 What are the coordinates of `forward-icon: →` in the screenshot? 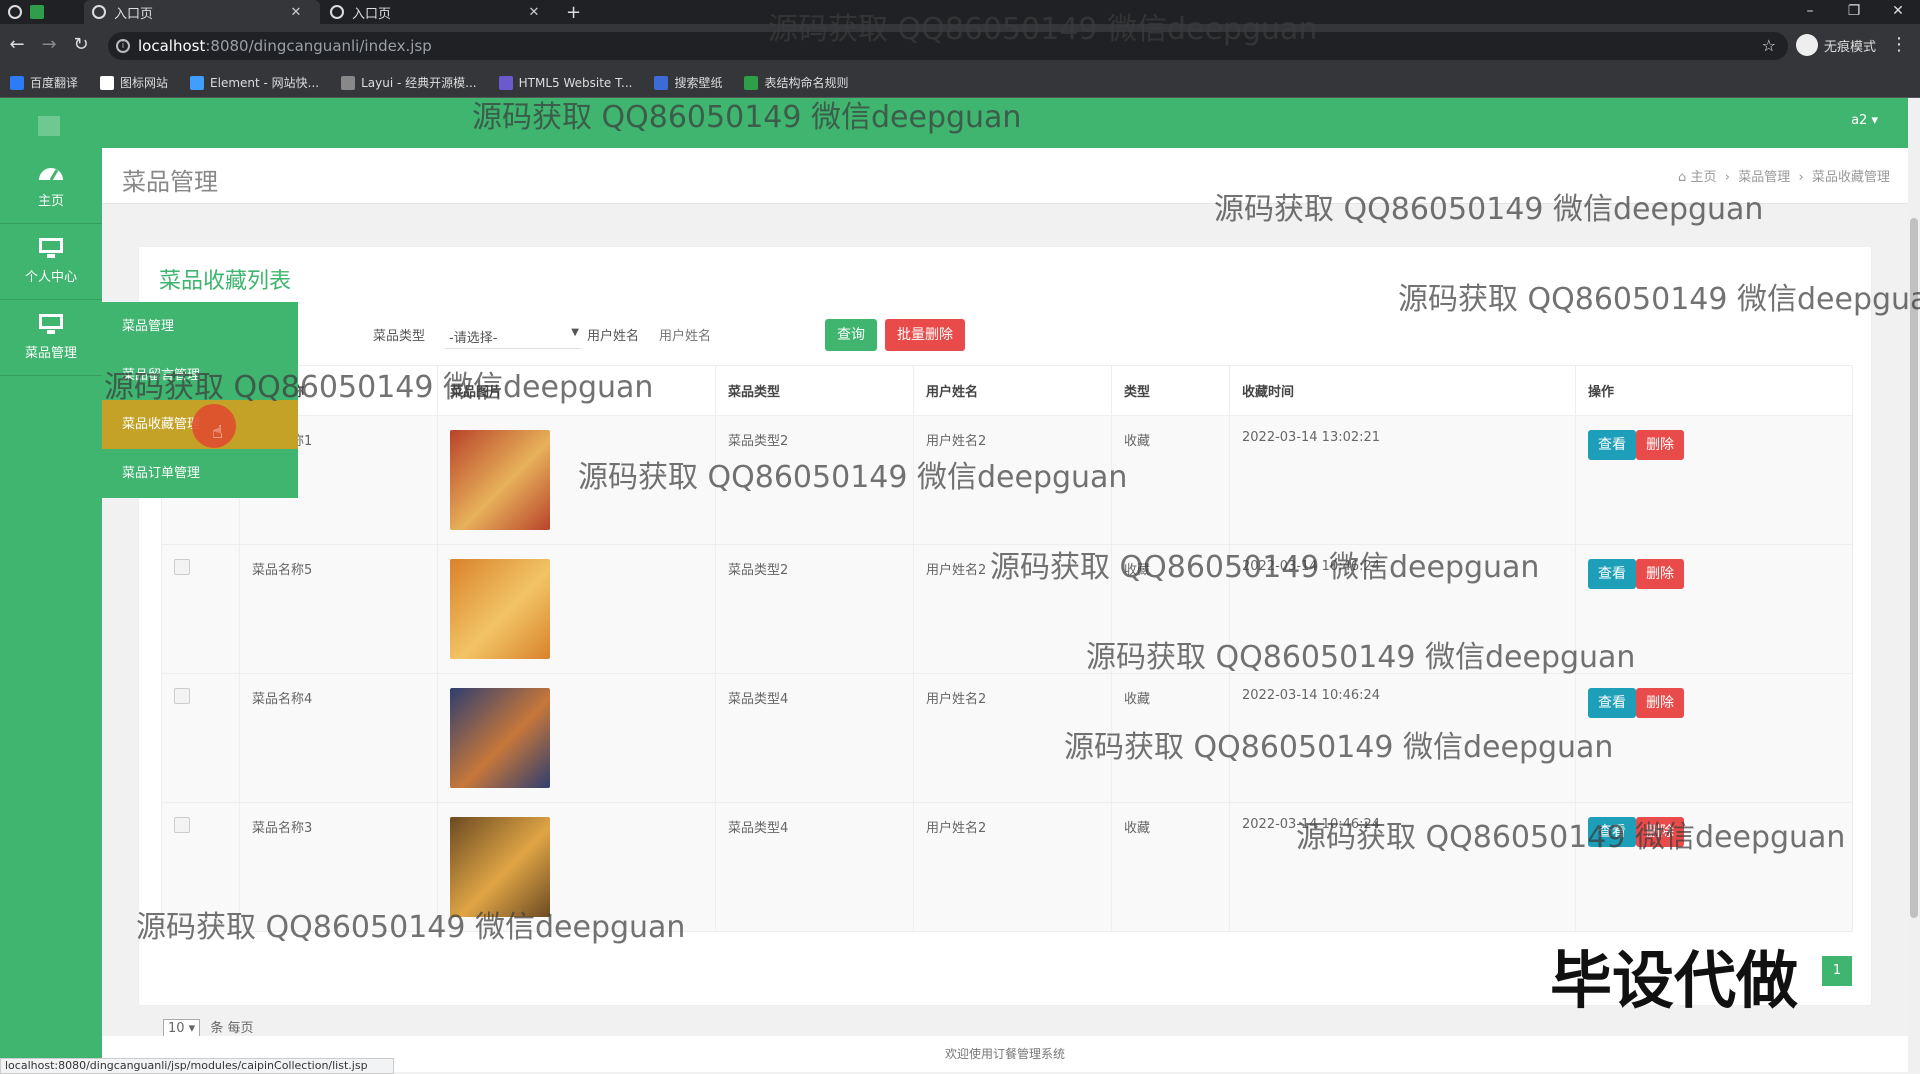 It's located at (49, 46).